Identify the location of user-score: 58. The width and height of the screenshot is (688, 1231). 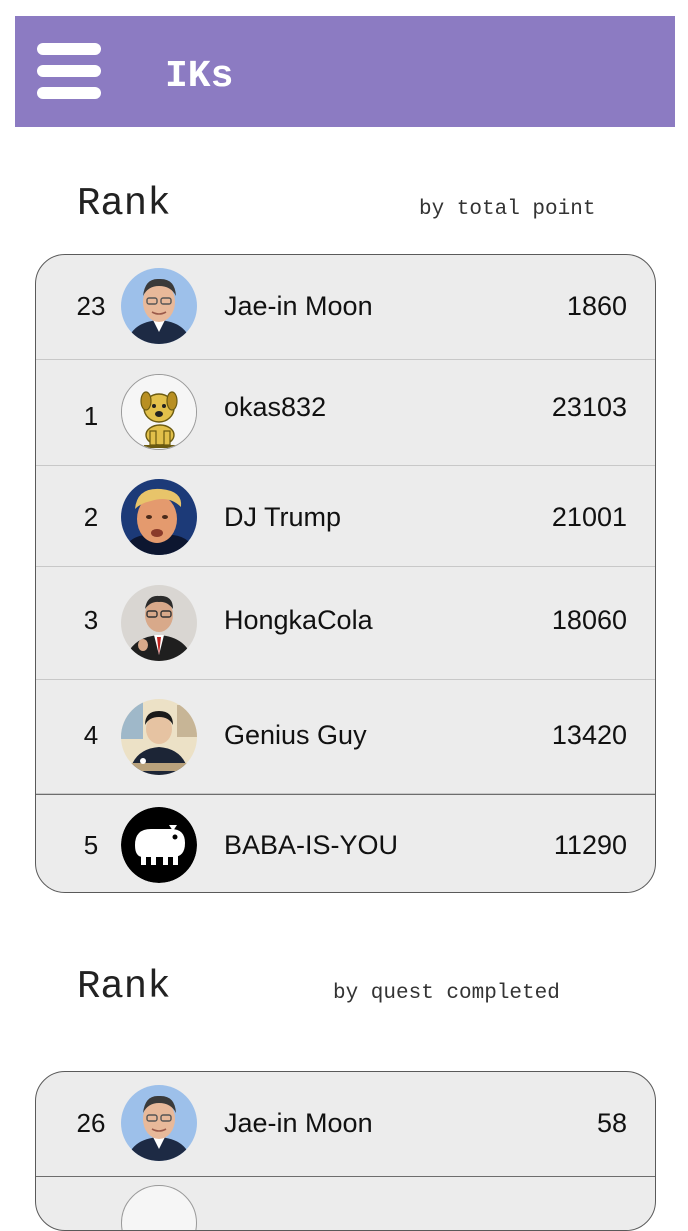
(611, 1123).